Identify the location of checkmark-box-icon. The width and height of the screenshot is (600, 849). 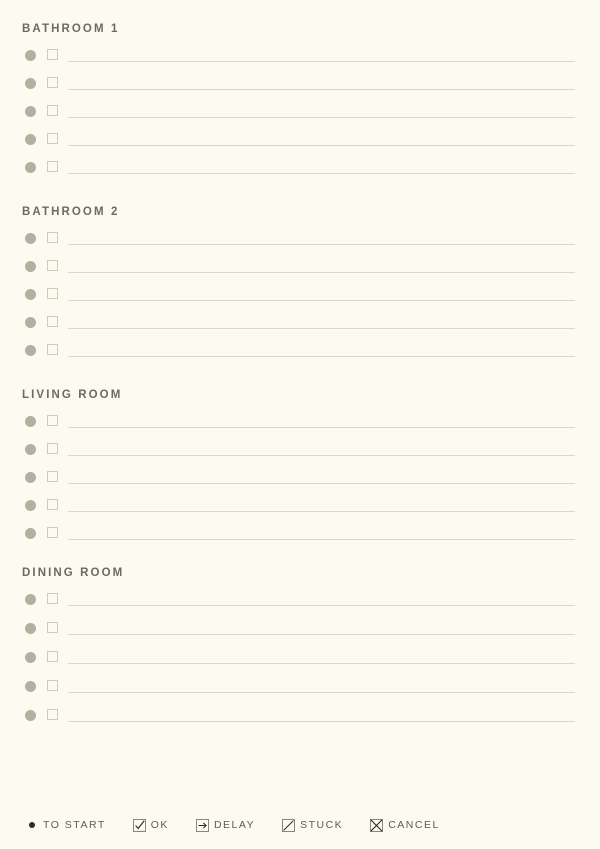
(139, 825).